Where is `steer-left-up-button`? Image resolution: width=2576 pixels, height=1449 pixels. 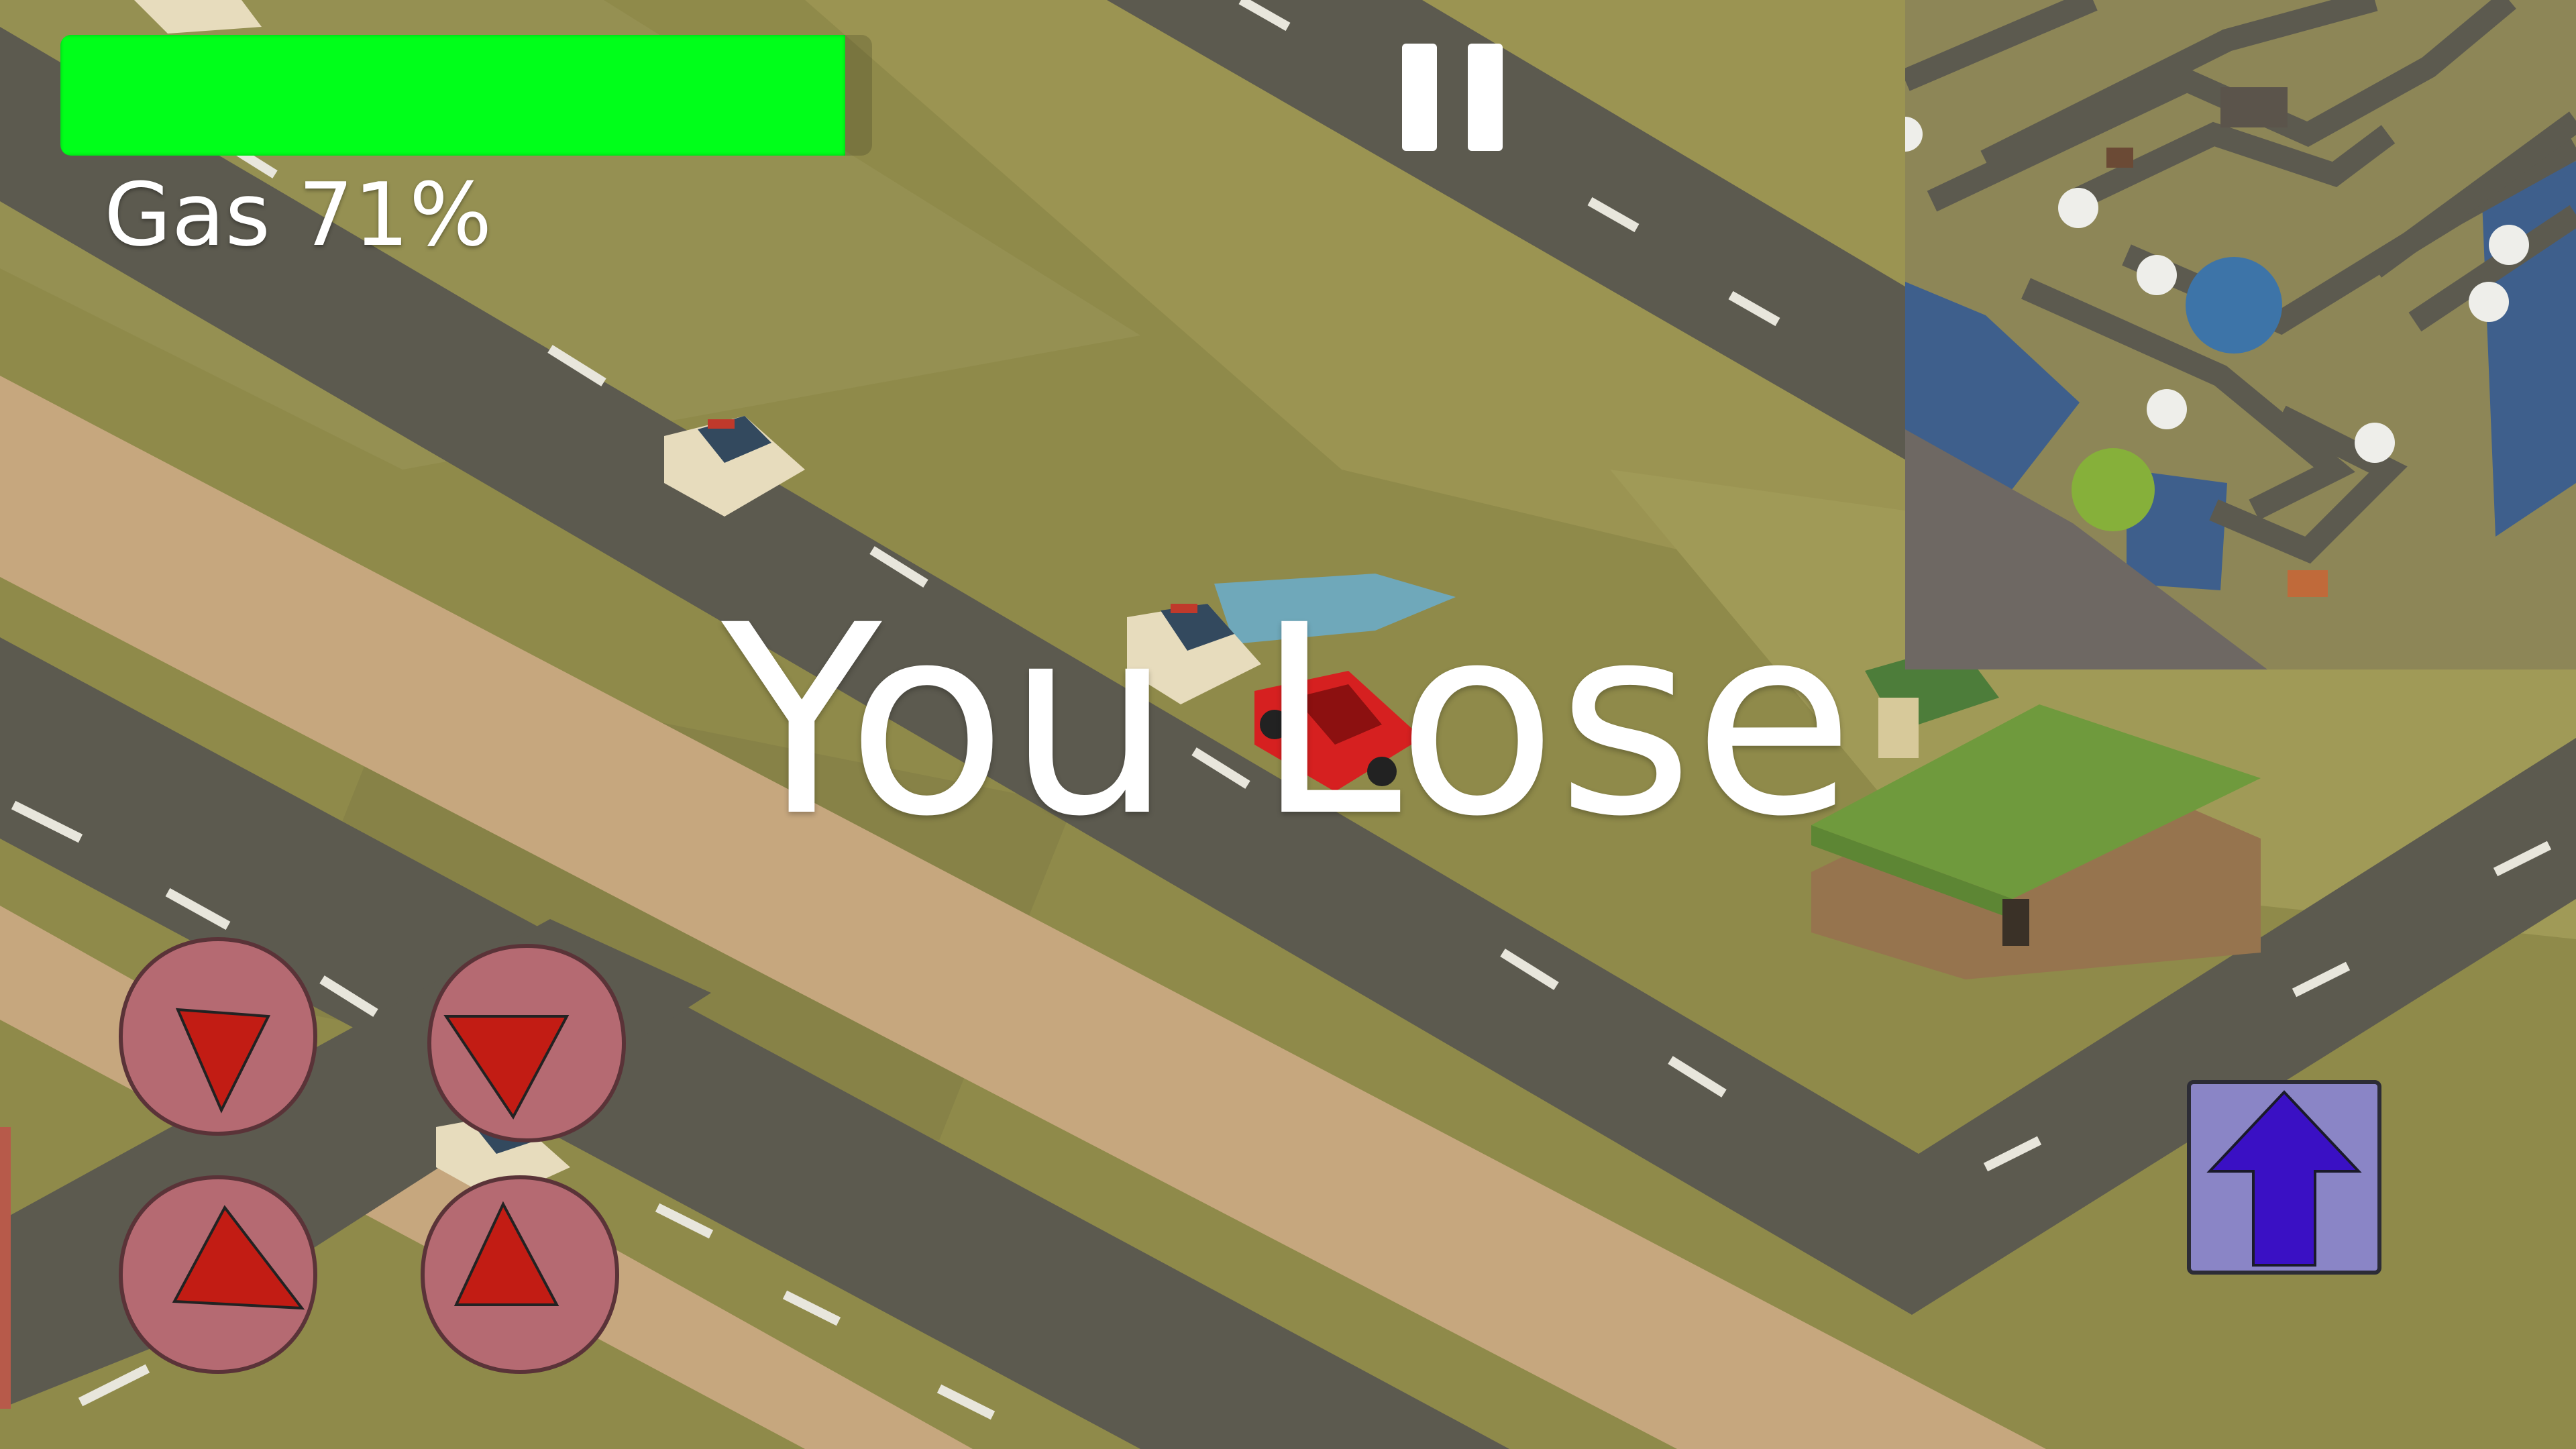 steer-left-up-button is located at coordinates (218, 1275).